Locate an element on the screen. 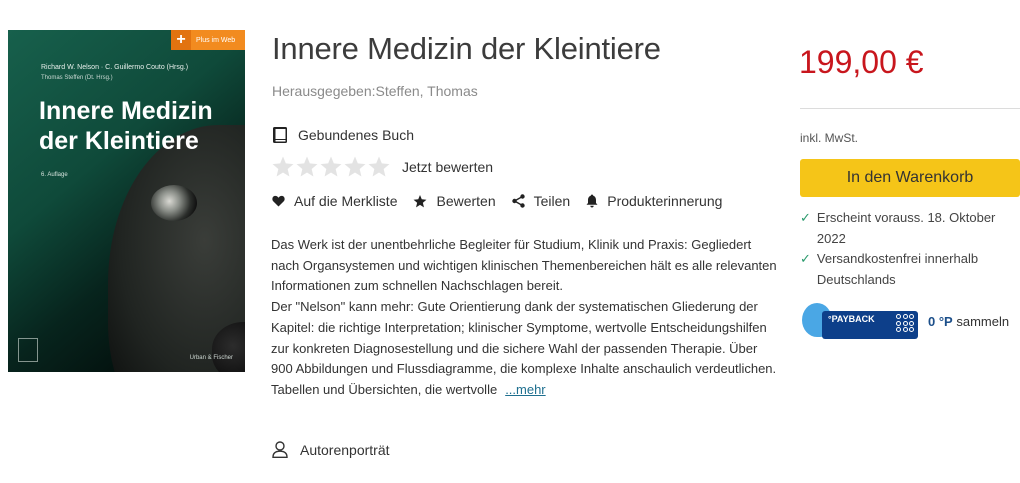 The image size is (1020, 483). availability-text: Erscheint vorauss. 18. Oktober 2022 is located at coordinates (906, 228).